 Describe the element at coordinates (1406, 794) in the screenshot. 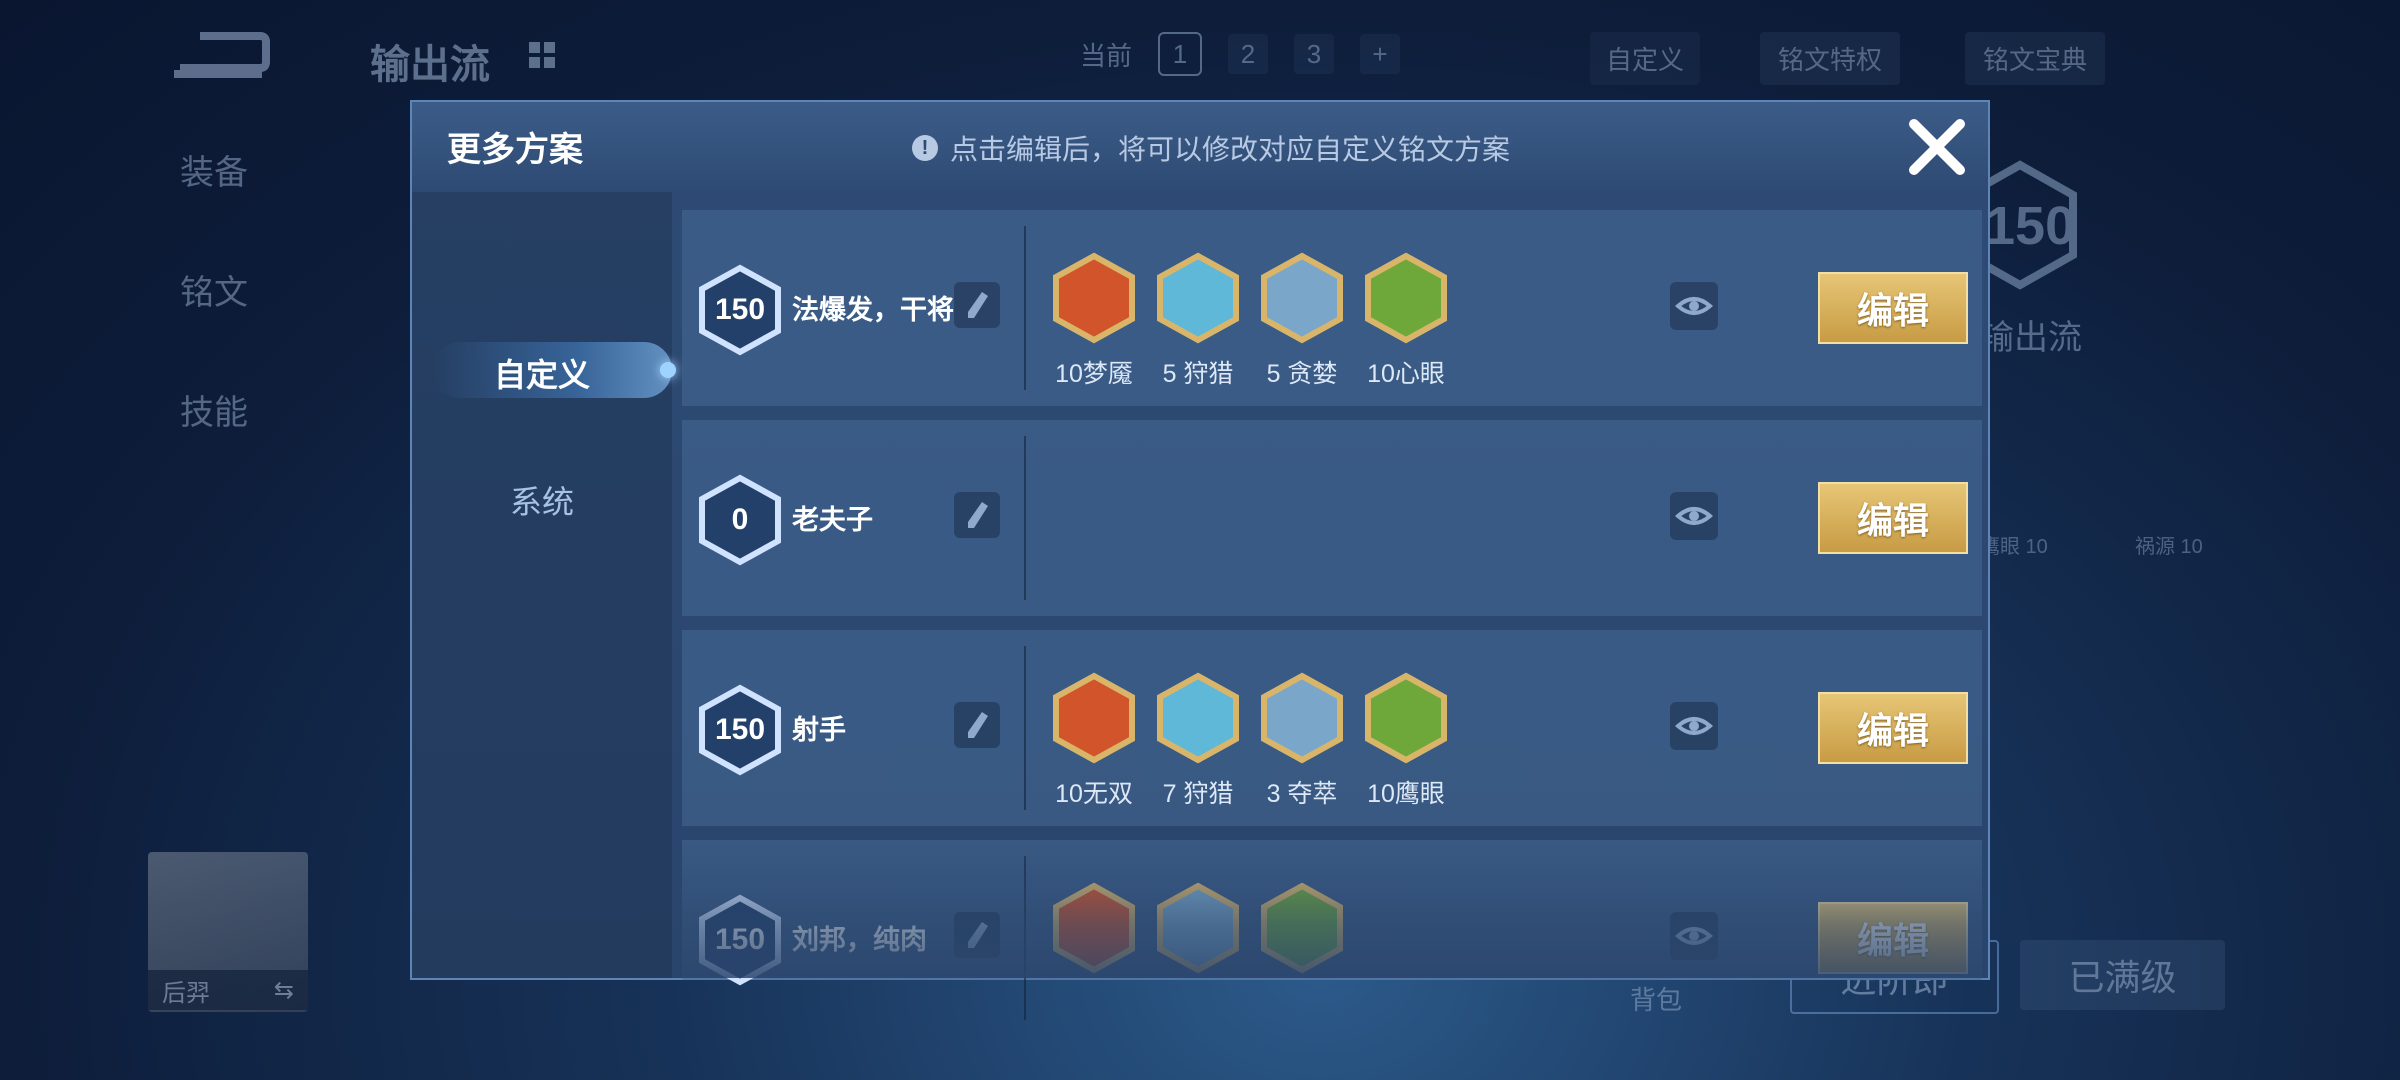

I see `rune-label: 10鹰眼` at that location.